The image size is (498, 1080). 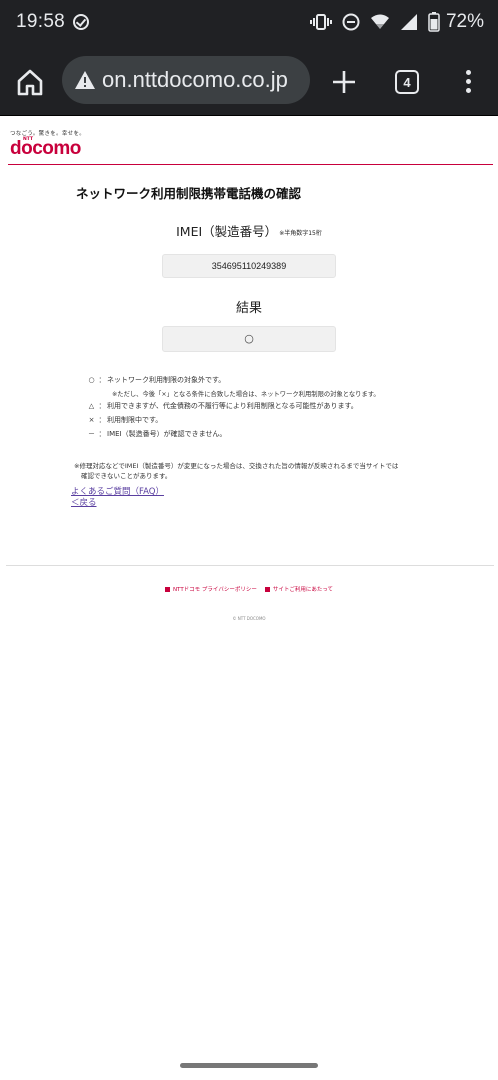 I want to click on battery-icon, so click(x=434, y=22).